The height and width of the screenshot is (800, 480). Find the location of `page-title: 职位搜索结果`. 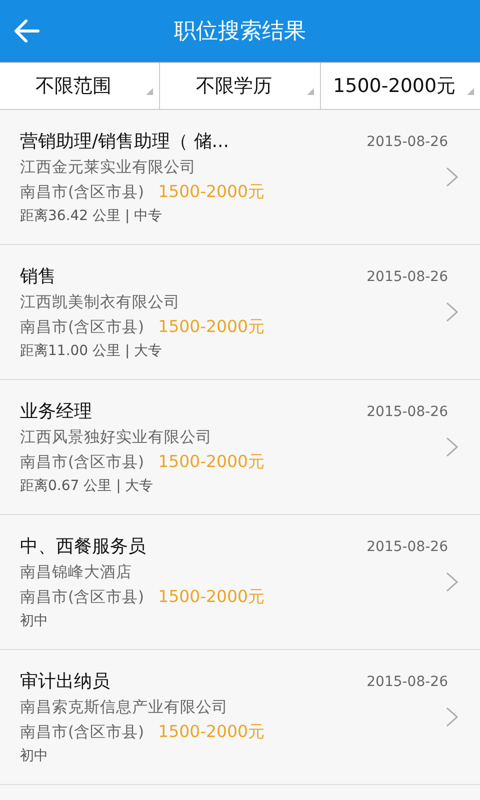

page-title: 职位搜索结果 is located at coordinates (240, 32).